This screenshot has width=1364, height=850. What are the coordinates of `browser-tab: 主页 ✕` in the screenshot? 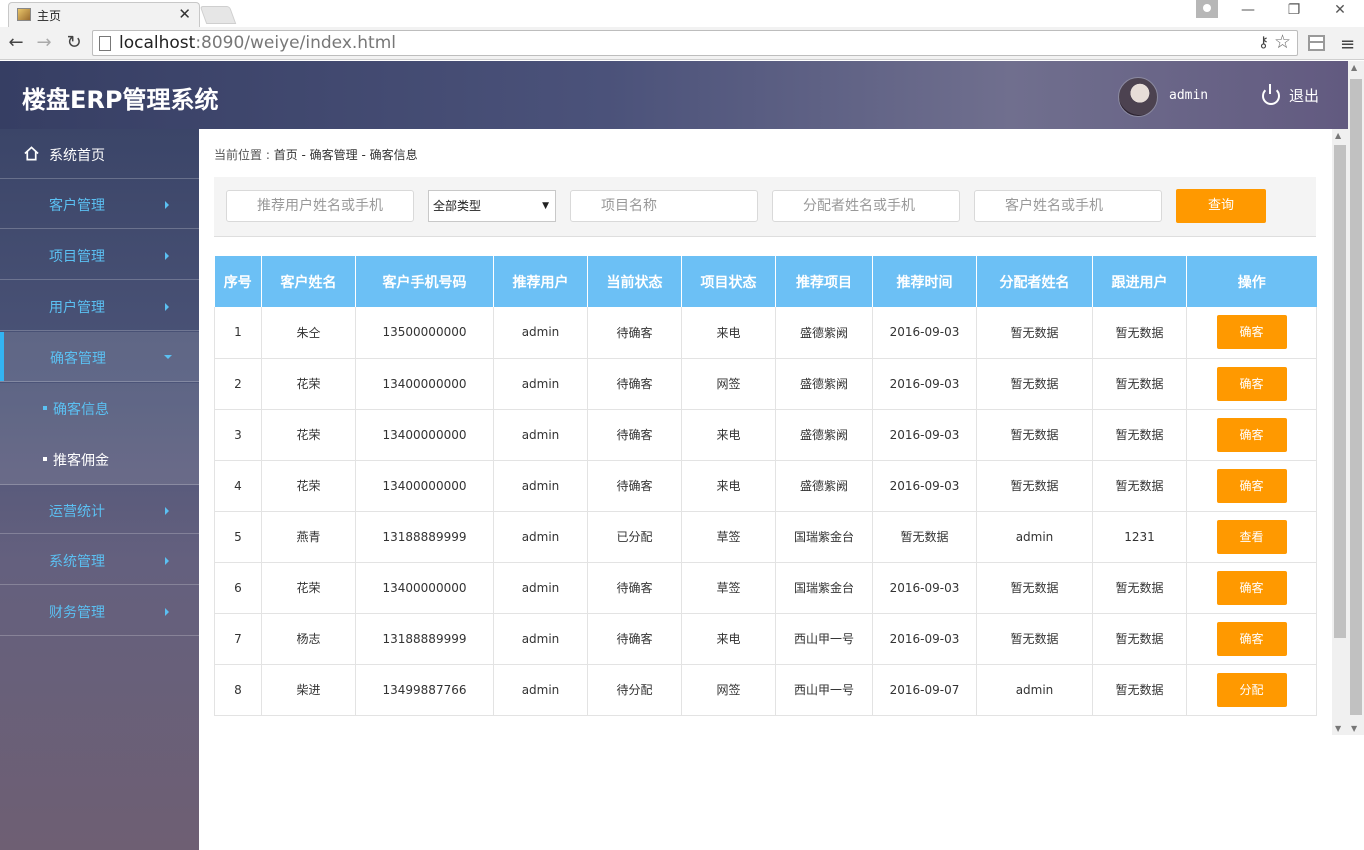 It's located at (104, 14).